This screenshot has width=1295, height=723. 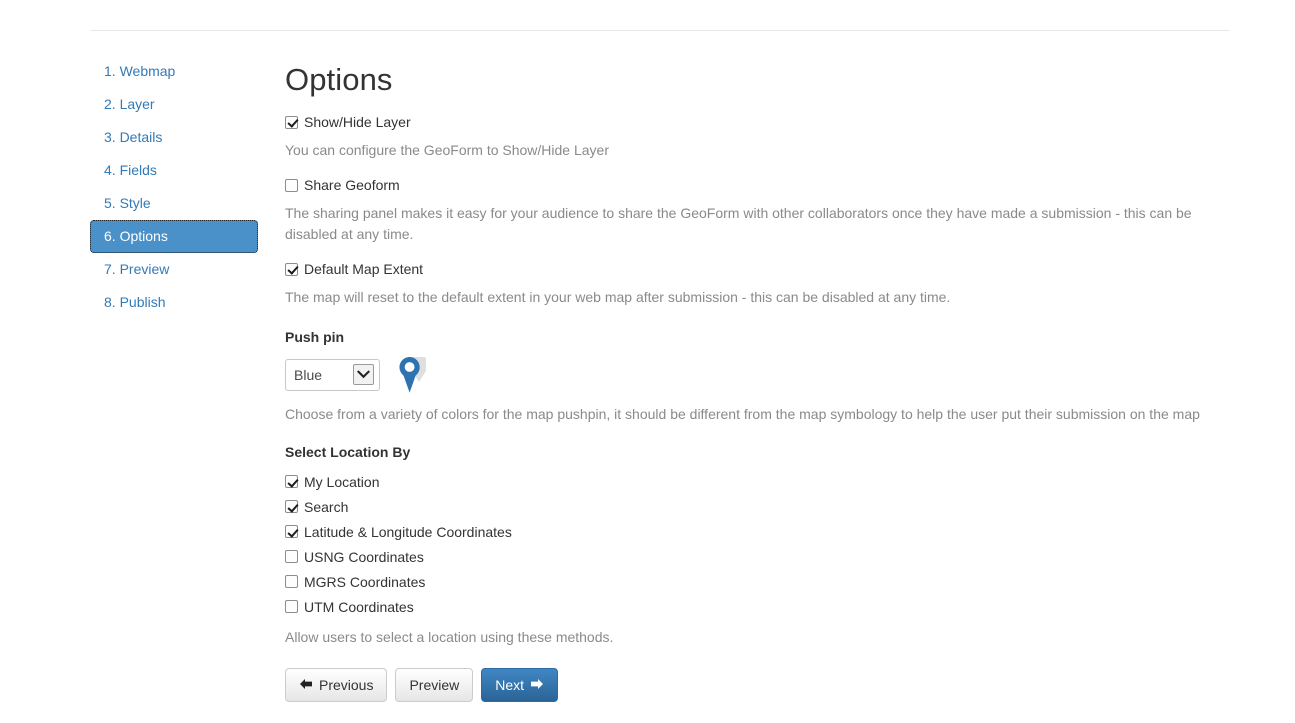 I want to click on push-pin-label: Push pin, so click(x=315, y=337).